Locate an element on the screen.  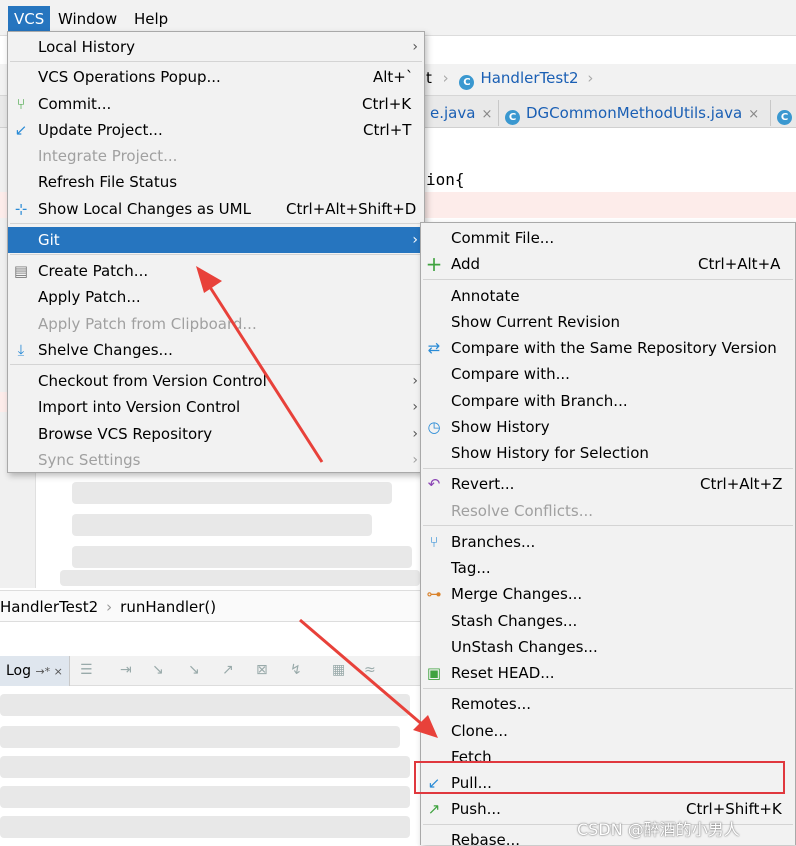
uml-diagram-icon: ⊹ is located at coordinates (21, 209).